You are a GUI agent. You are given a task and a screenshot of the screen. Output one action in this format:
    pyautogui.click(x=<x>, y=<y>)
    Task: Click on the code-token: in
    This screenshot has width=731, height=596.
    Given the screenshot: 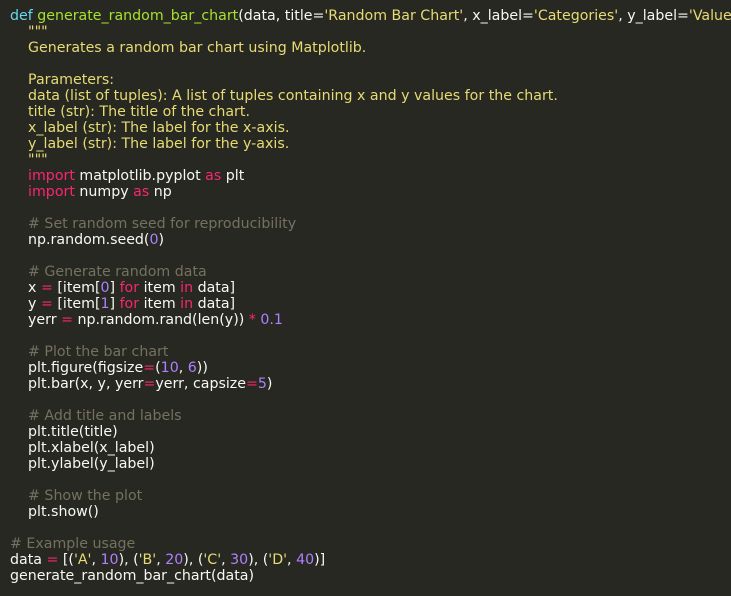 What is the action you would take?
    pyautogui.click(x=187, y=288)
    